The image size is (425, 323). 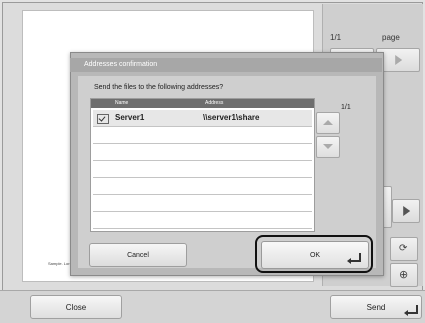 I want to click on column-header-name: Name, so click(x=122, y=103).